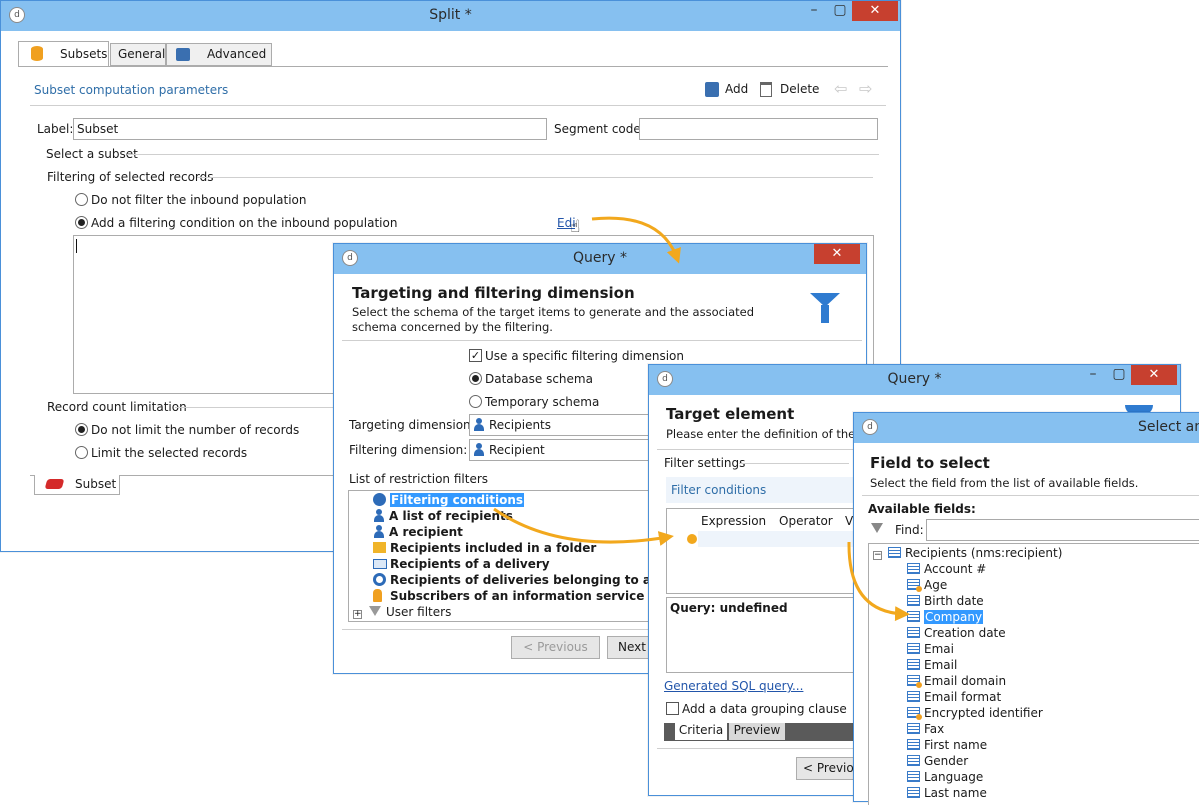  I want to click on split-titlebar: d Split * – ▢ ✕, so click(450, 16).